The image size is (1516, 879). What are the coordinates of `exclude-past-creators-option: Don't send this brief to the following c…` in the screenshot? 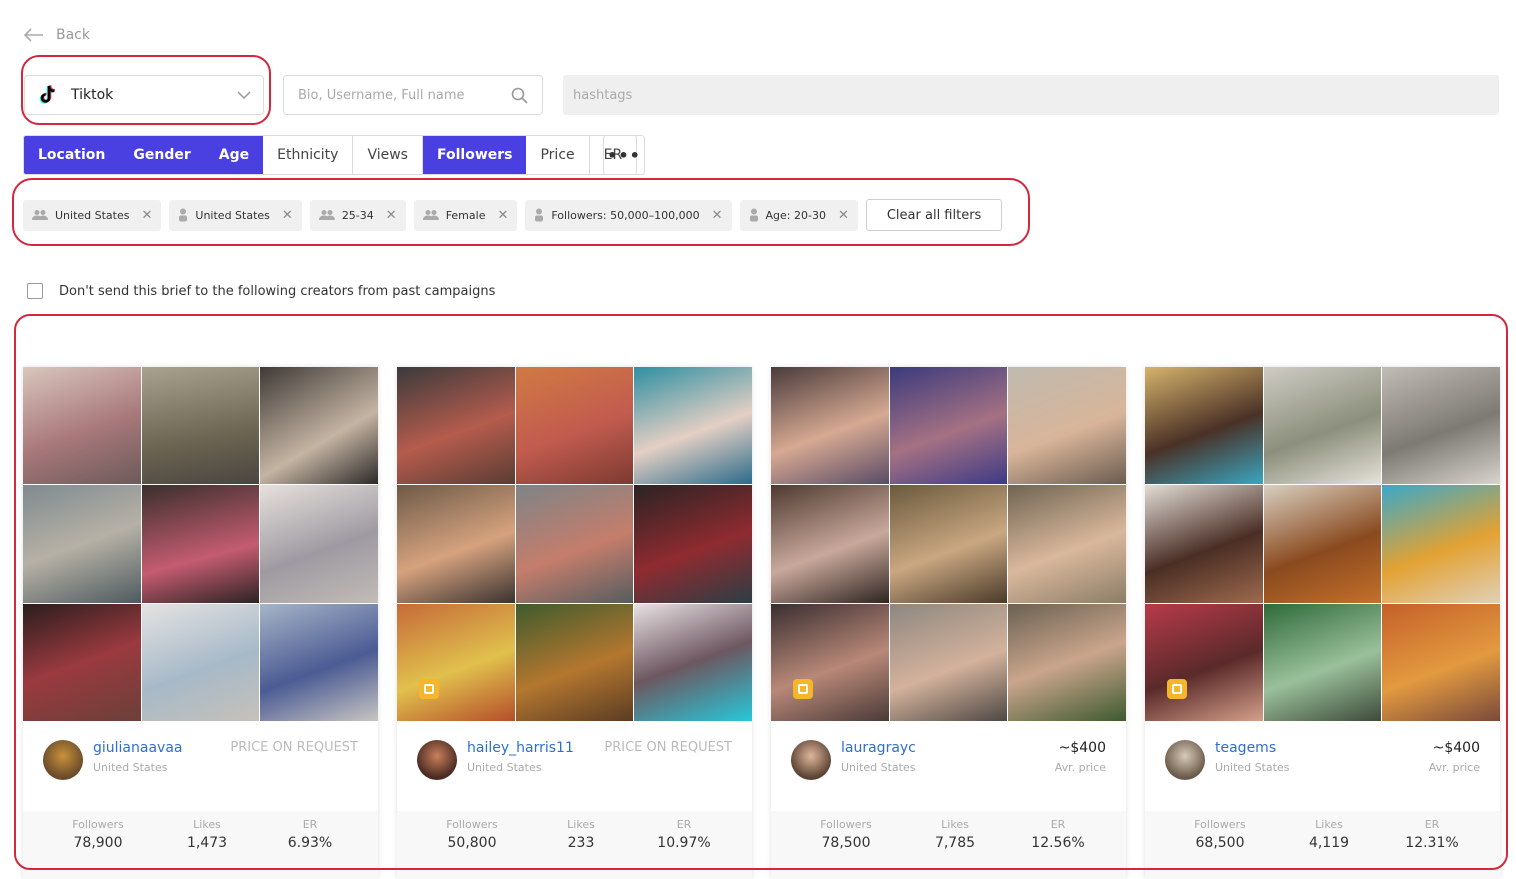 It's located at (261, 291).